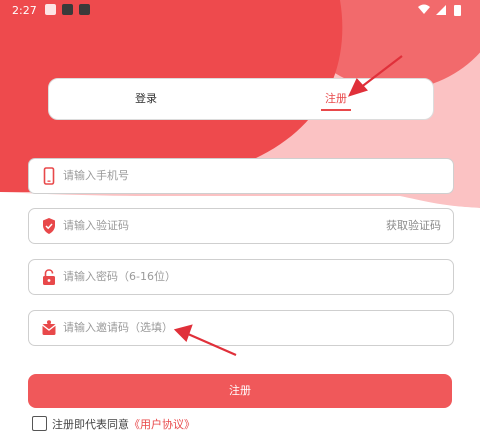  I want to click on code-placeholder: 请输入验证码, so click(96, 225).